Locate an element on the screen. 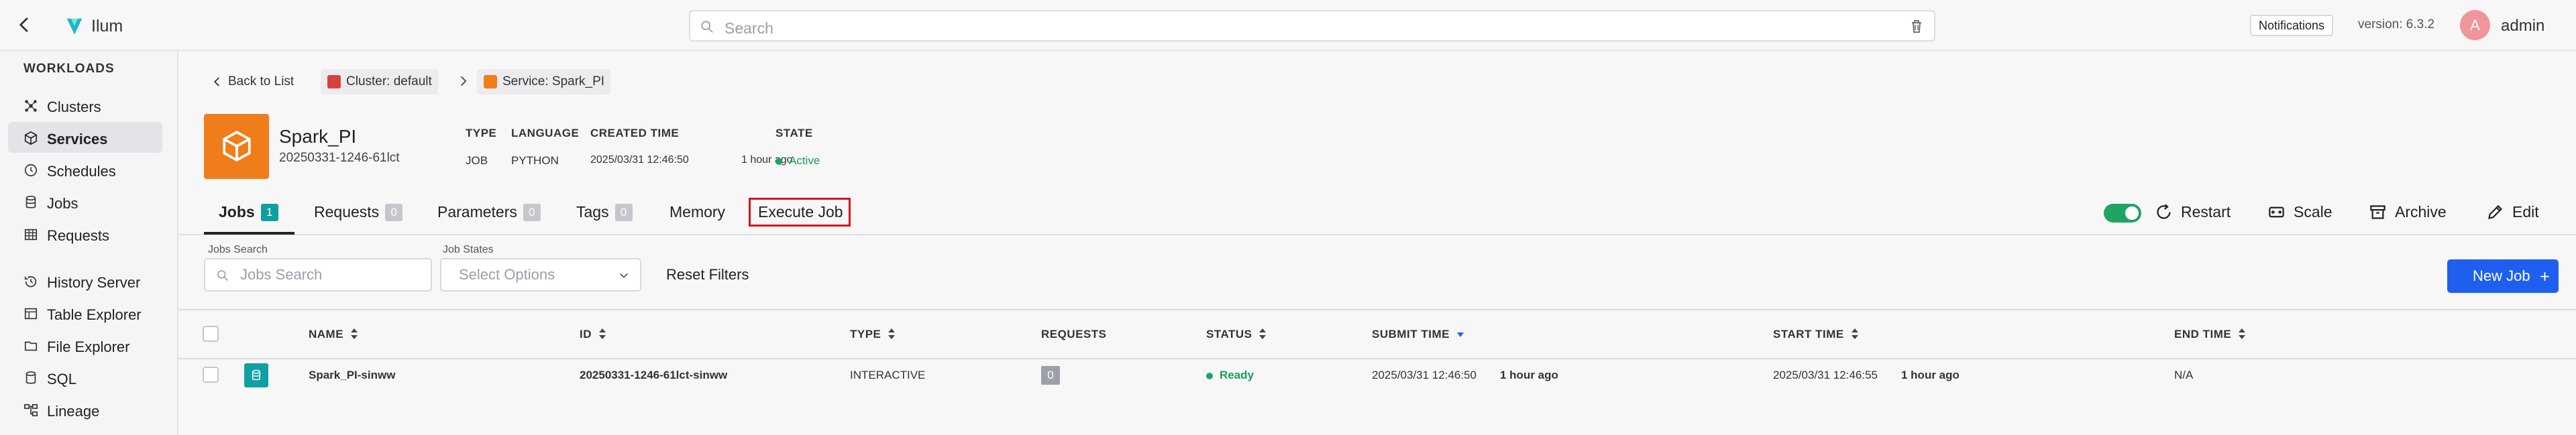 The width and height of the screenshot is (2576, 435). status-dot is located at coordinates (778, 161).